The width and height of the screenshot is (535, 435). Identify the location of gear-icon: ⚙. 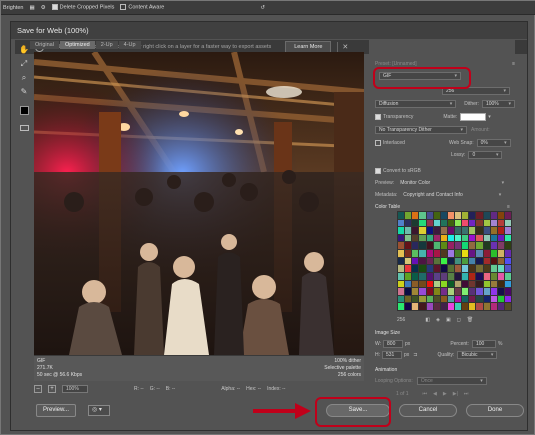
(43, 8).